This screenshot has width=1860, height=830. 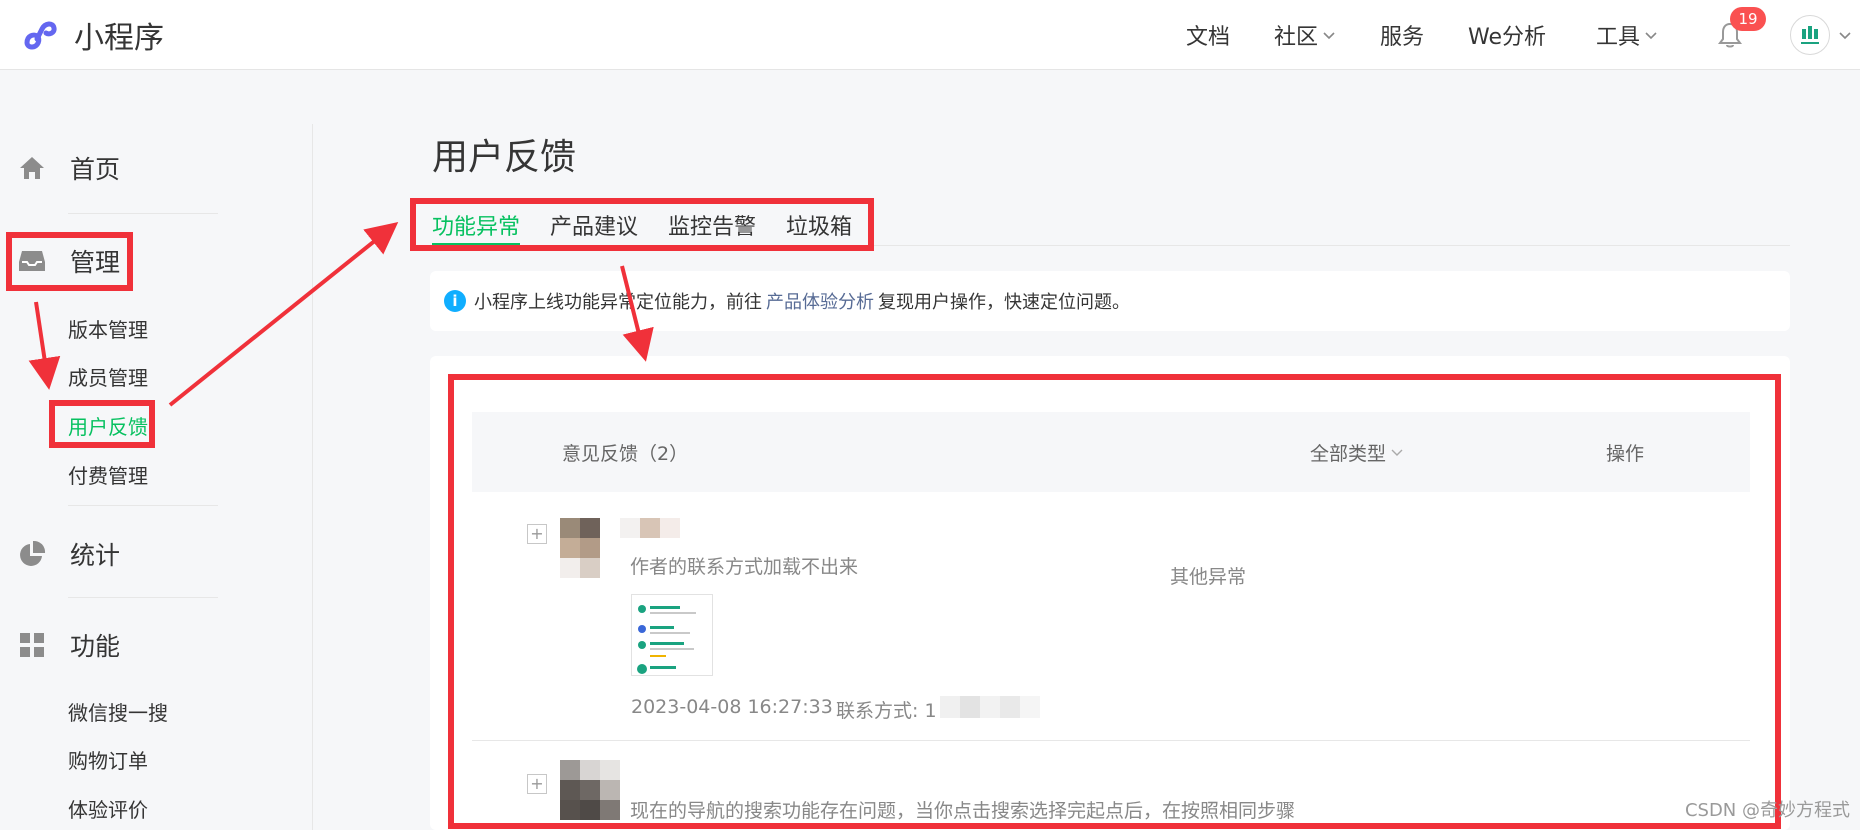 I want to click on notice-bar: i 小程序上线功能异常定位能力，前往 产品体验分析 复现用户操作，快速定位问题。, so click(x=1110, y=301).